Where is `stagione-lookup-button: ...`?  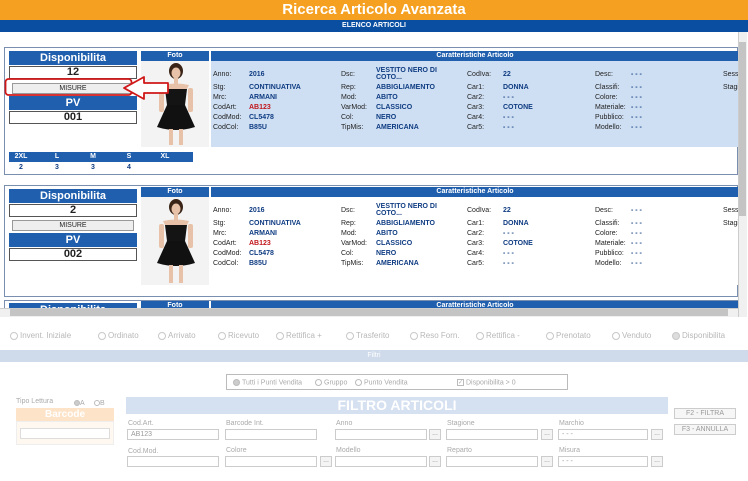 stagione-lookup-button: ... is located at coordinates (547, 434).